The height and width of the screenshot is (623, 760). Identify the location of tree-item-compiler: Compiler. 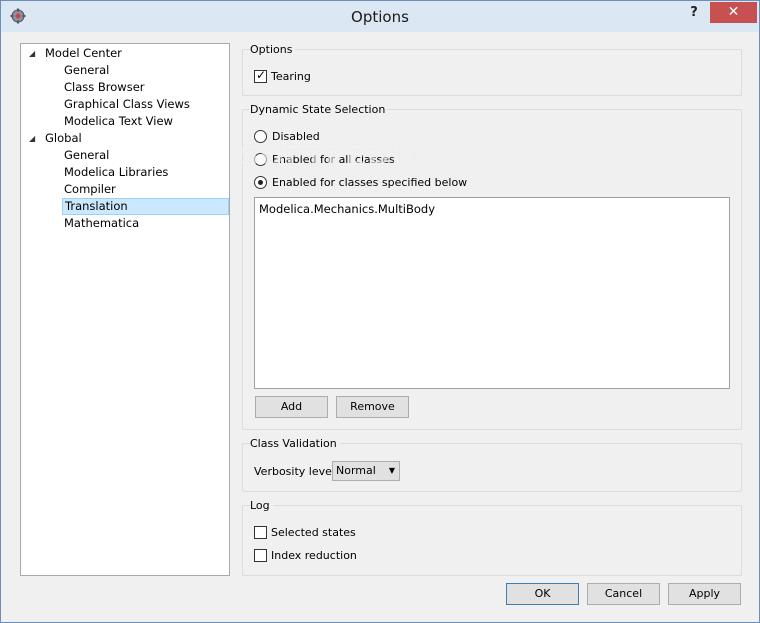
(90, 189).